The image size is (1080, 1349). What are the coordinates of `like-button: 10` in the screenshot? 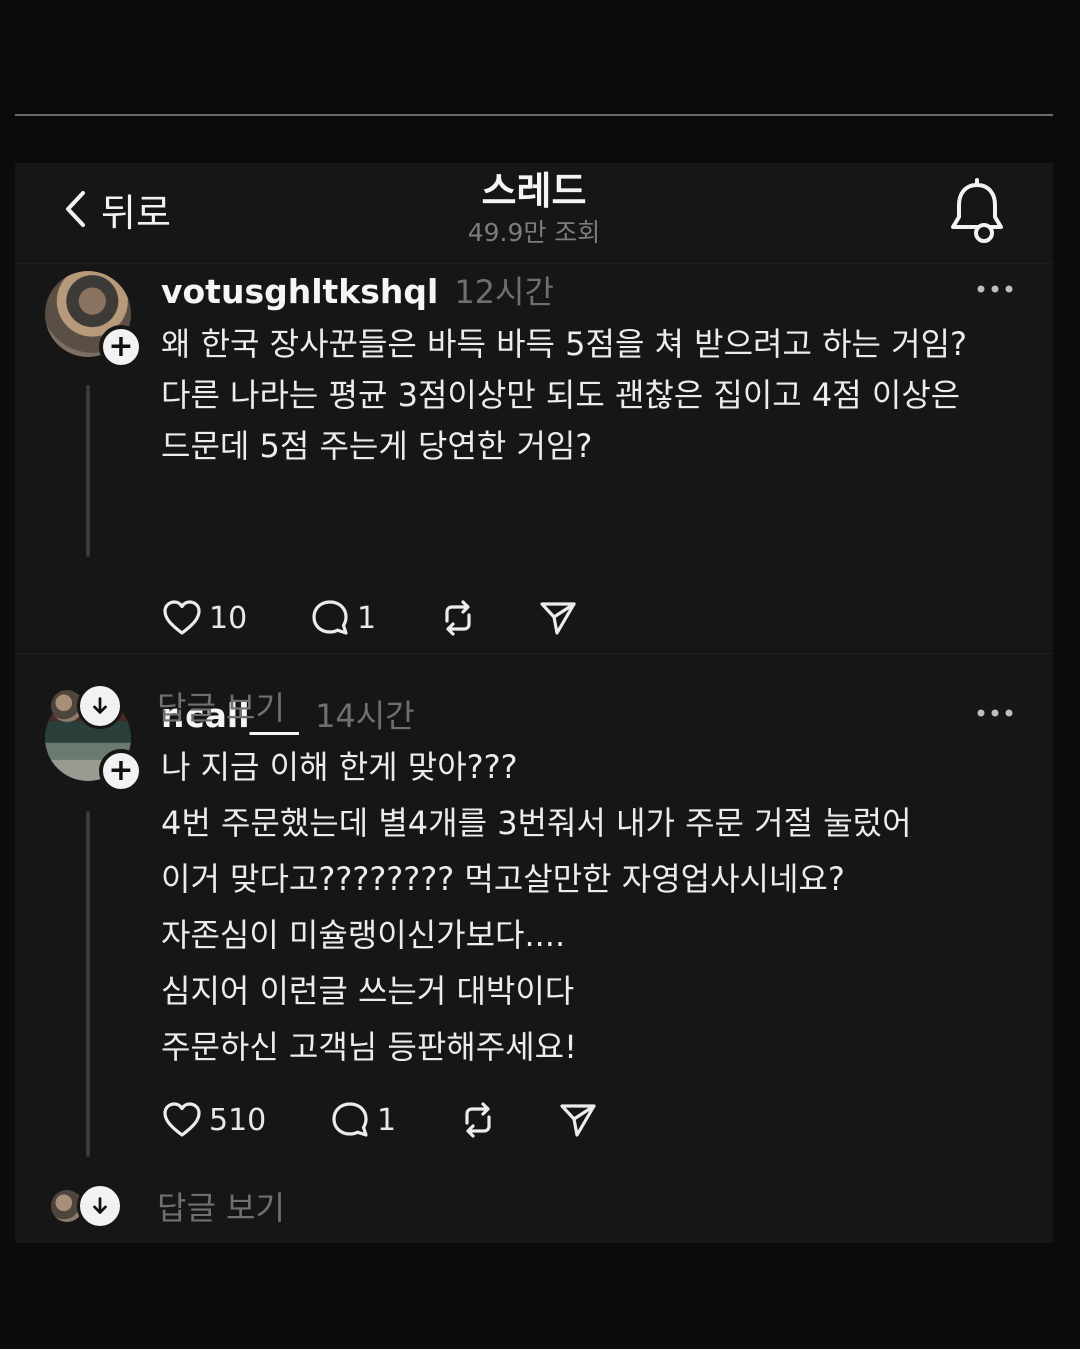 It's located at (235, 618).